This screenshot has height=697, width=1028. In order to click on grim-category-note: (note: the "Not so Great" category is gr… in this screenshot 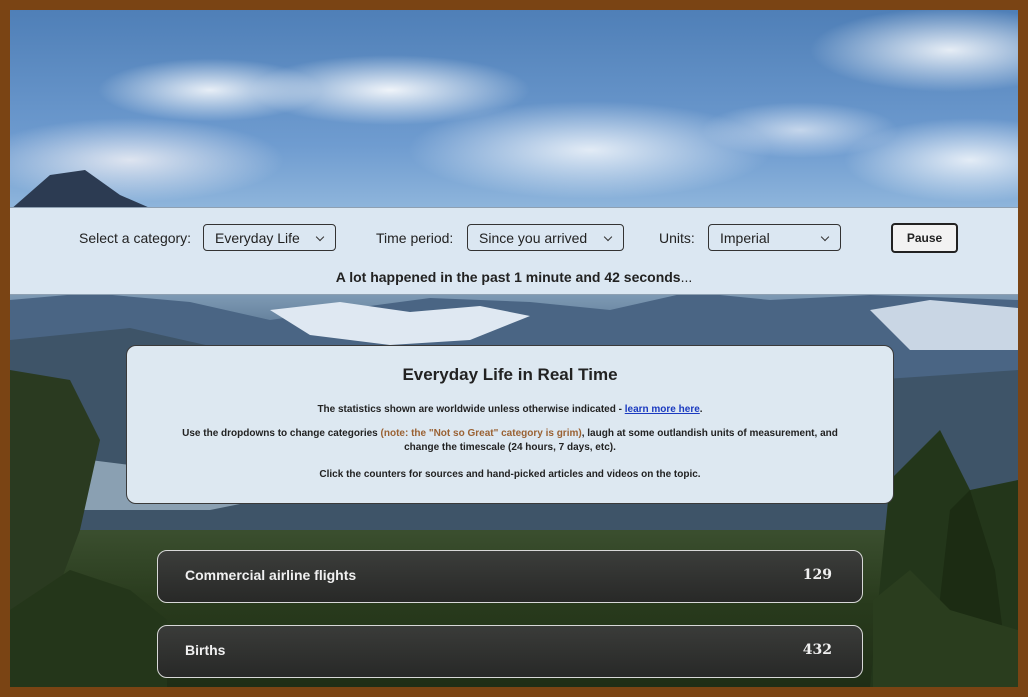, I will do `click(481, 433)`.